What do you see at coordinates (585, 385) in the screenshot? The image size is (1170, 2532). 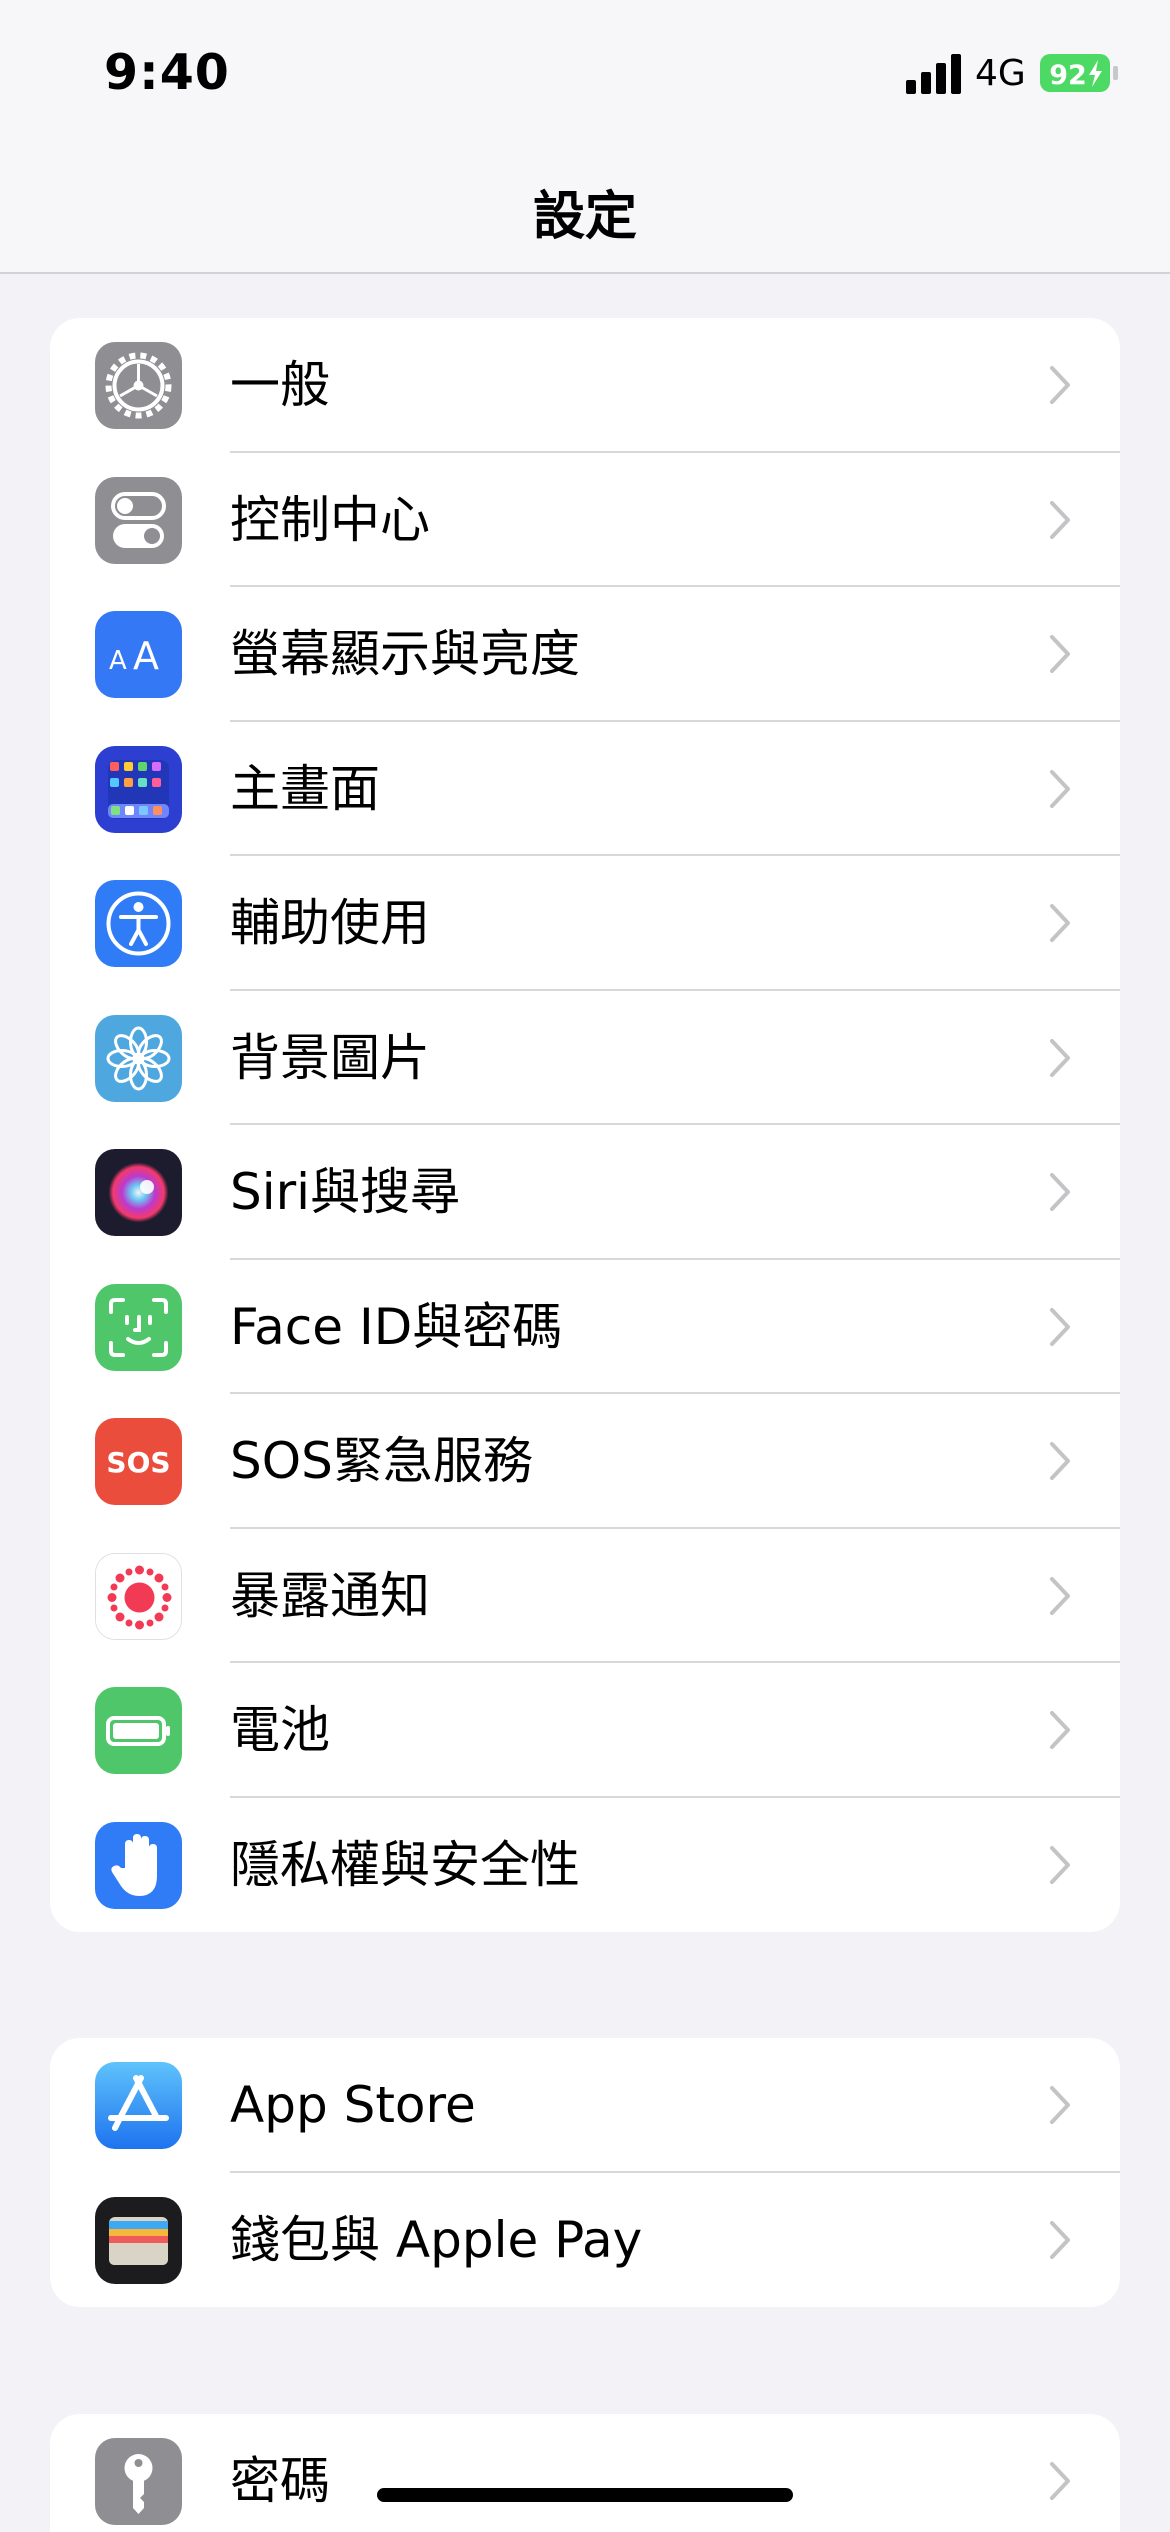 I see `settings-row-general: 一般` at bounding box center [585, 385].